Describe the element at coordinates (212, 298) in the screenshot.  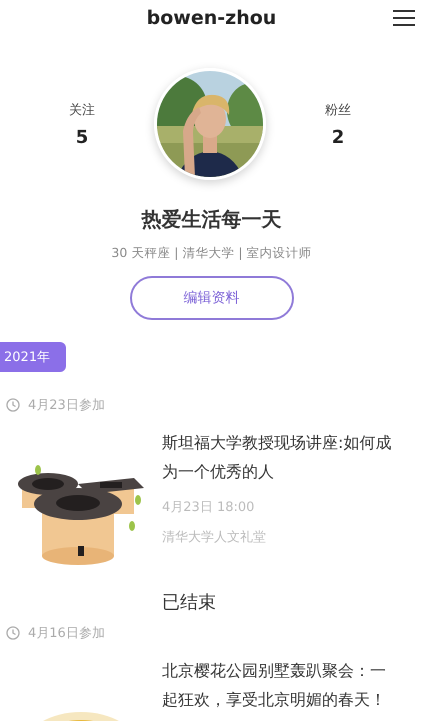
I see `edit-profile-button: 编辑资料` at that location.